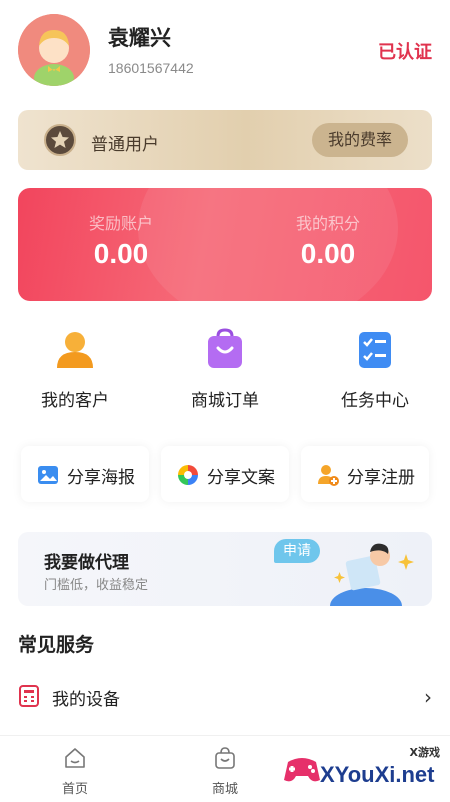  What do you see at coordinates (188, 475) in the screenshot?
I see `aperture-icon` at bounding box center [188, 475].